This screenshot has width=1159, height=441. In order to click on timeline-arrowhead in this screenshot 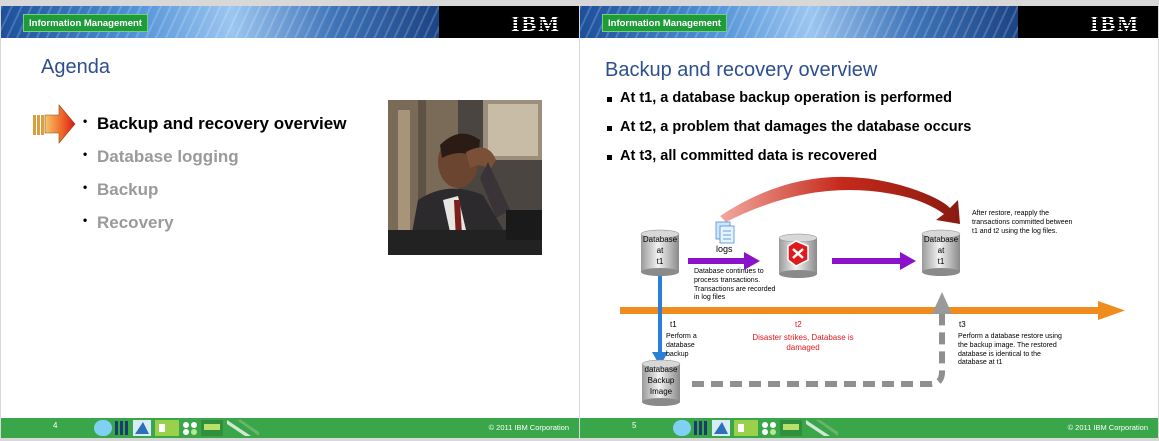, I will do `click(1111, 310)`.